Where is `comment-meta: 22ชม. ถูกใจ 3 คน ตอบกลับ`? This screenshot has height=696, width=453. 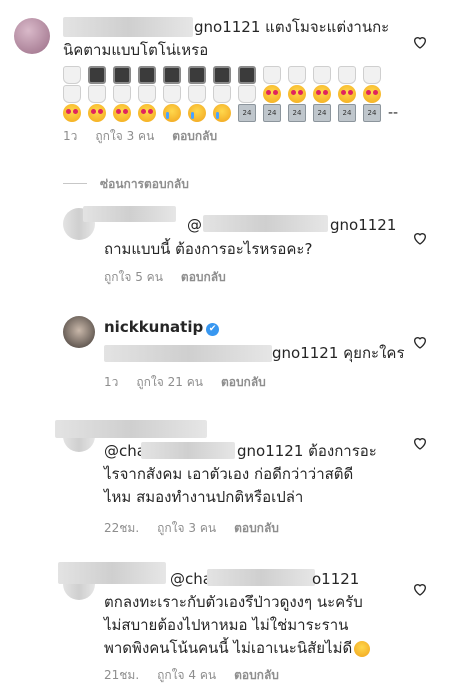
comment-meta: 22ชม. ถูกใจ 3 คน ตอบกลับ is located at coordinates (200, 528).